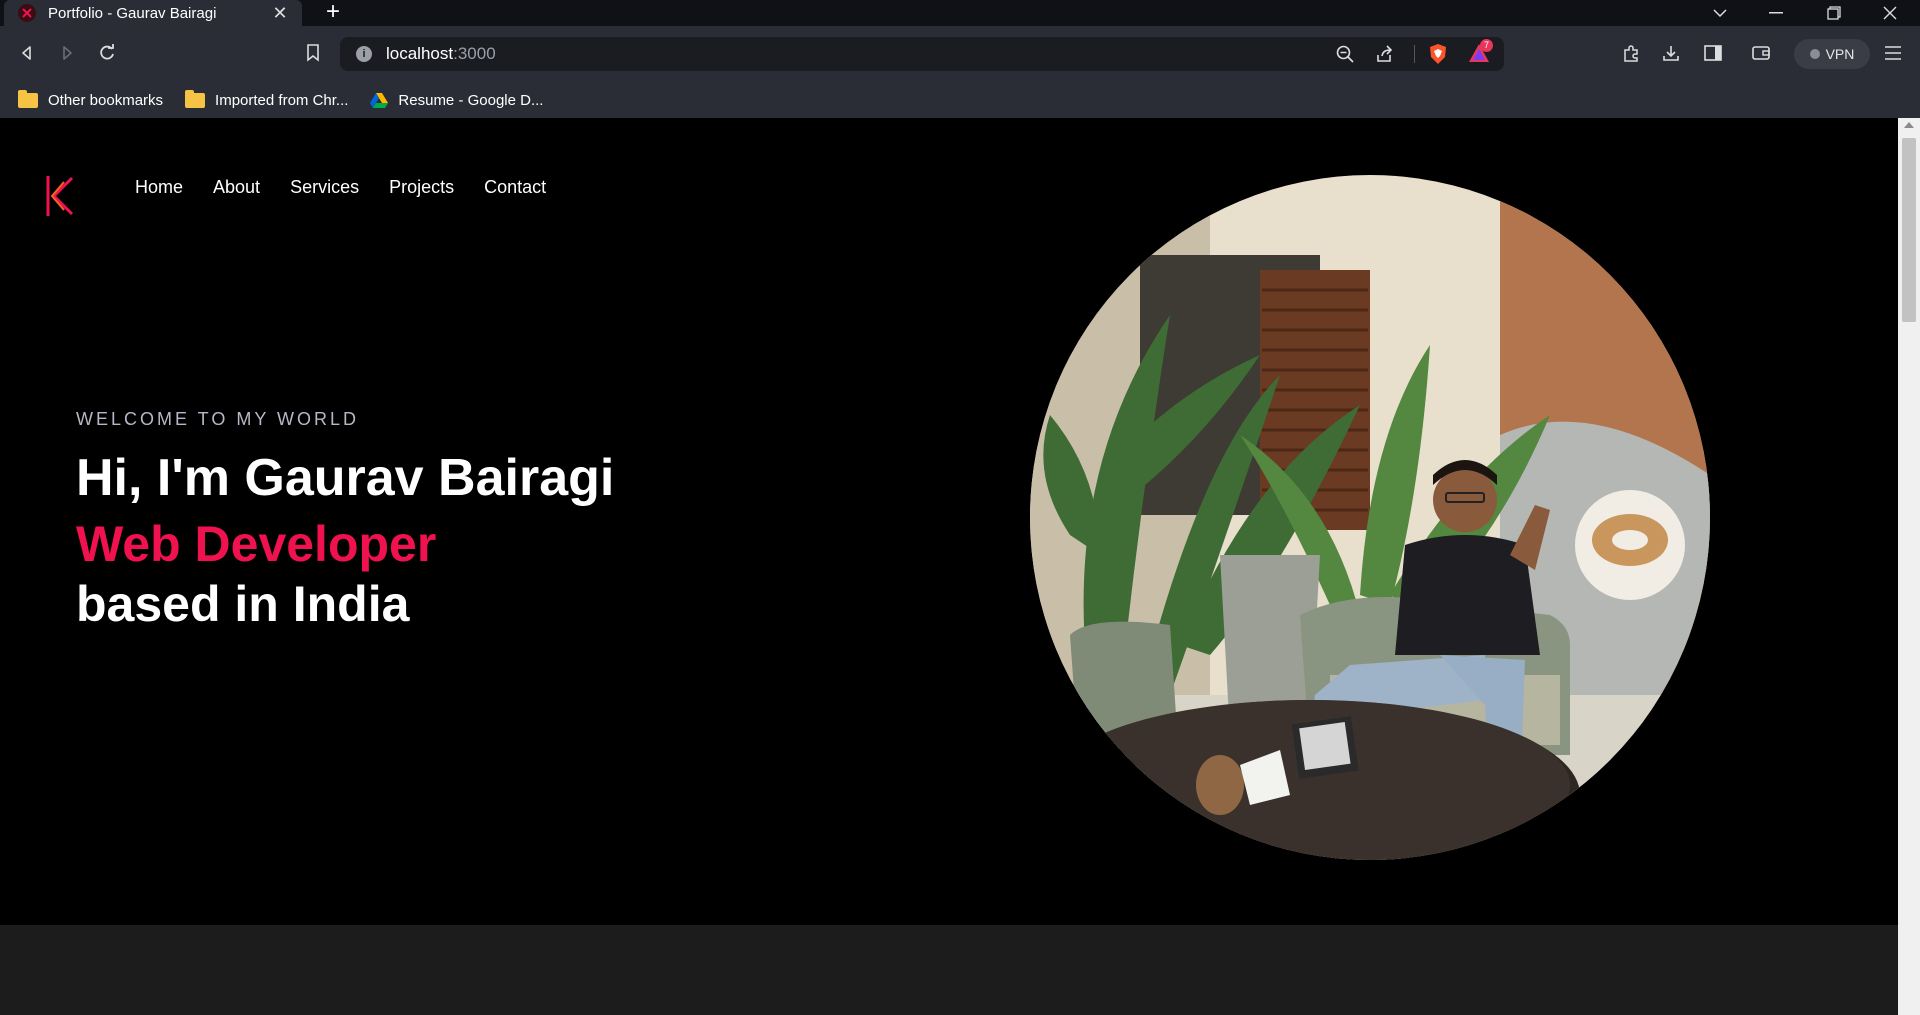 The width and height of the screenshot is (1920, 1015). What do you see at coordinates (27, 53) in the screenshot?
I see `back-icon` at bounding box center [27, 53].